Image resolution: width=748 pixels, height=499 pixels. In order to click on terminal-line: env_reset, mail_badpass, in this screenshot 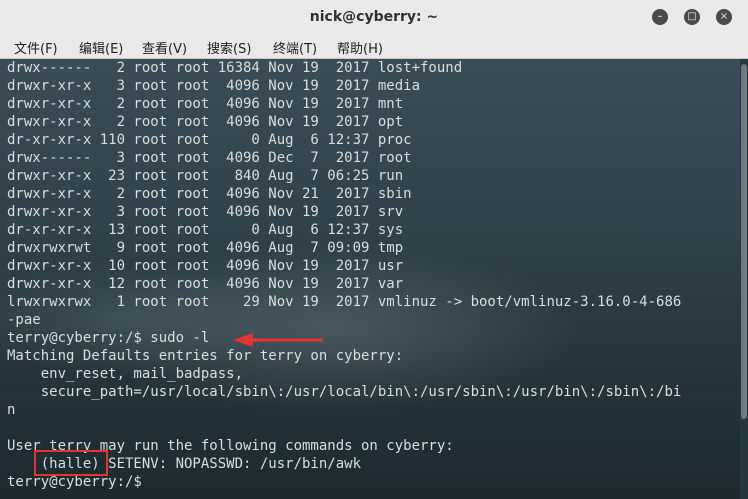, I will do `click(125, 374)`.